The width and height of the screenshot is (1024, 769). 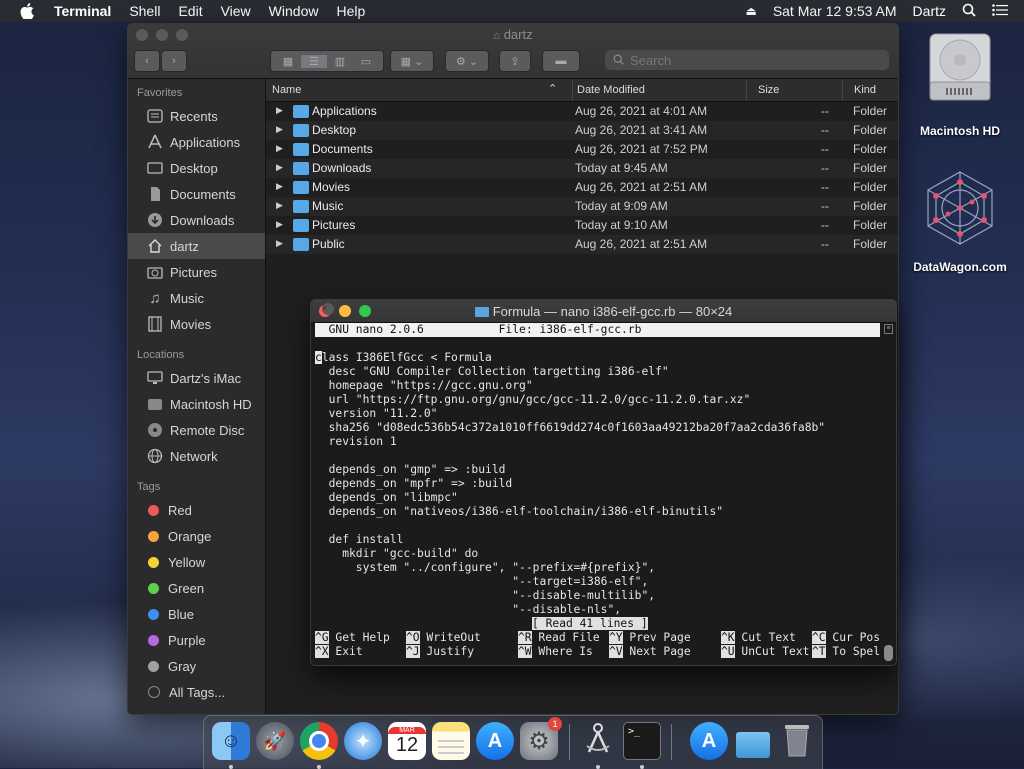 I want to click on share-button: ⇪, so click(x=515, y=61).